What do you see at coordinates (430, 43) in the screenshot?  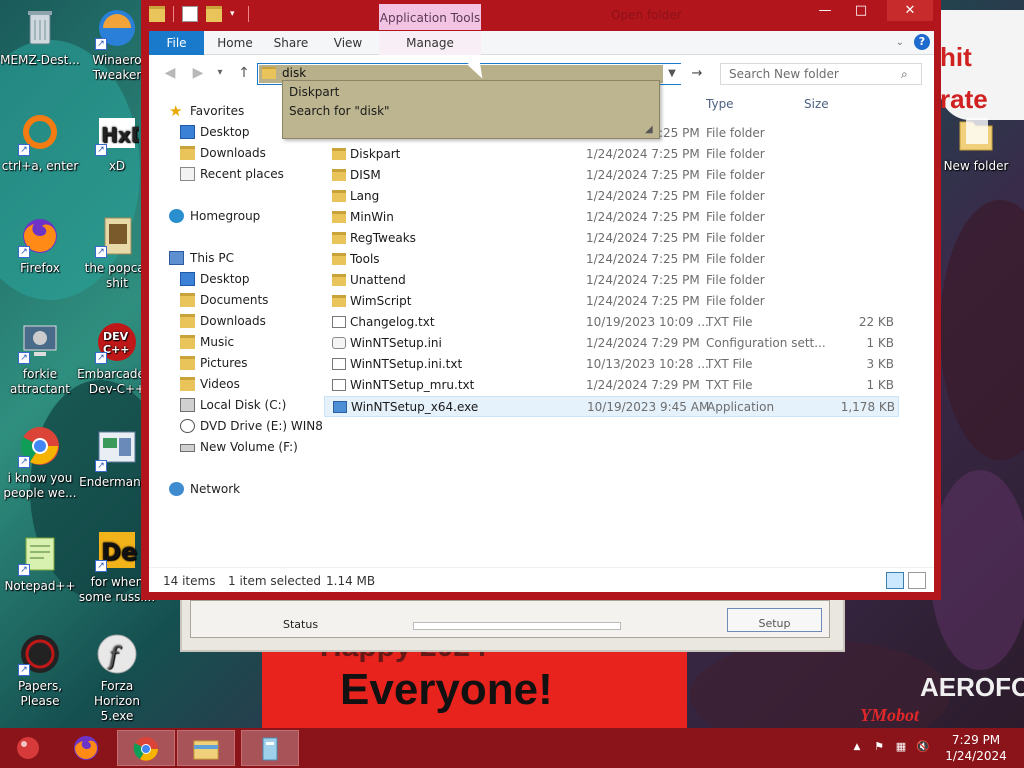 I see `tab-manage: Manage` at bounding box center [430, 43].